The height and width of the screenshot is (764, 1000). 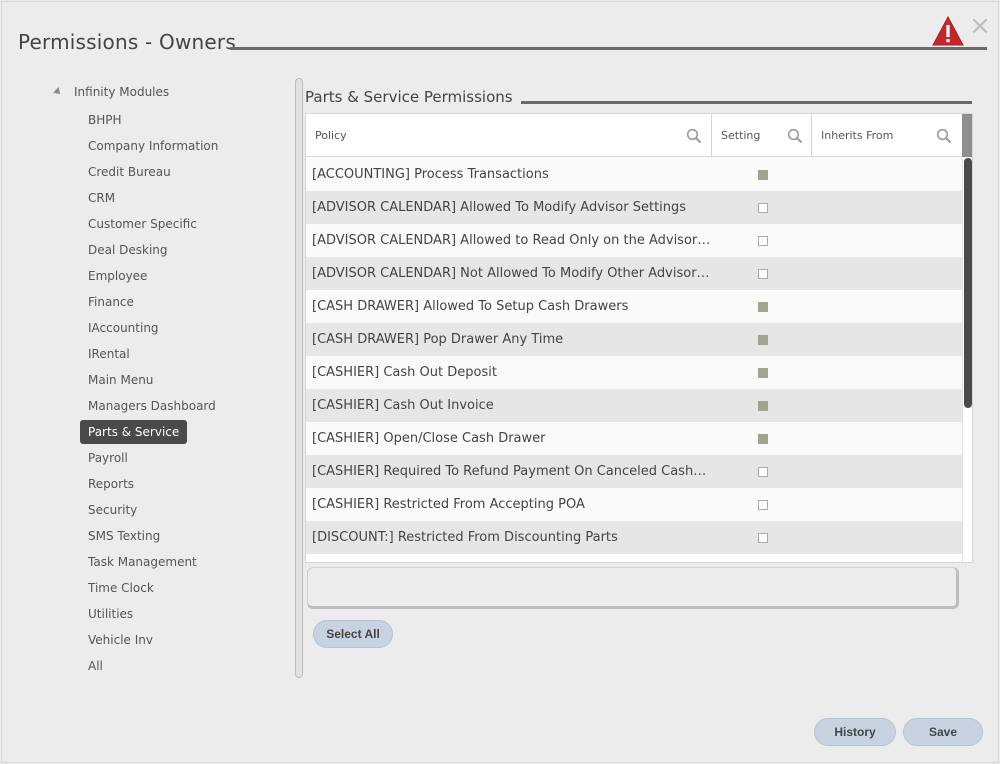 What do you see at coordinates (152, 406) in the screenshot?
I see `tree-item: Managers Dashboard` at bounding box center [152, 406].